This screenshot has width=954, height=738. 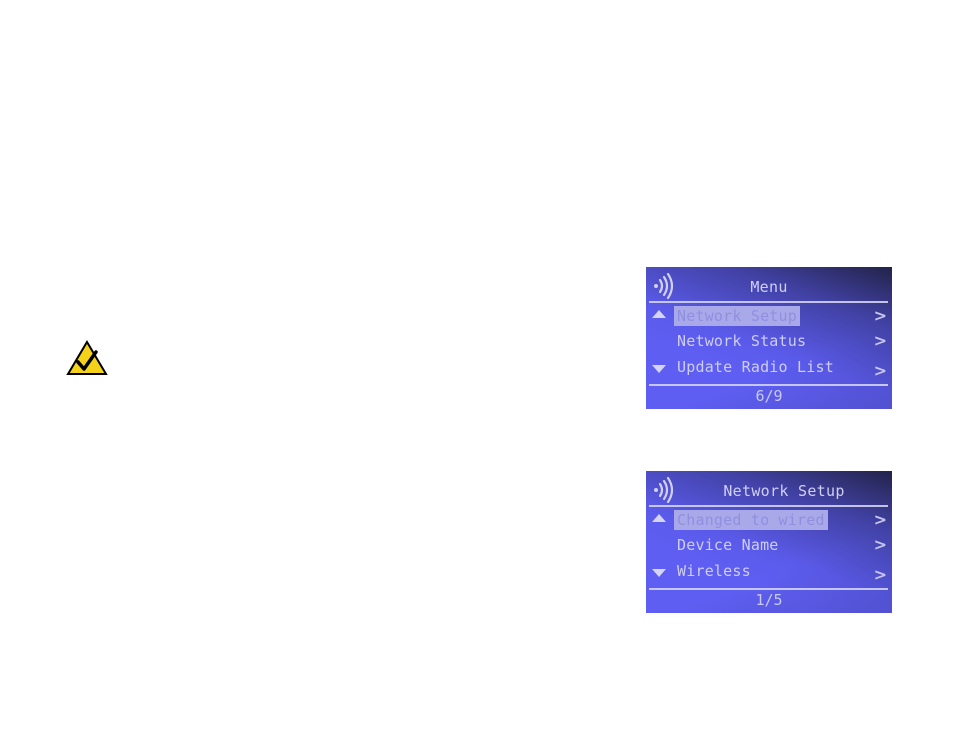 I want to click on note-check-icon, so click(x=87, y=358).